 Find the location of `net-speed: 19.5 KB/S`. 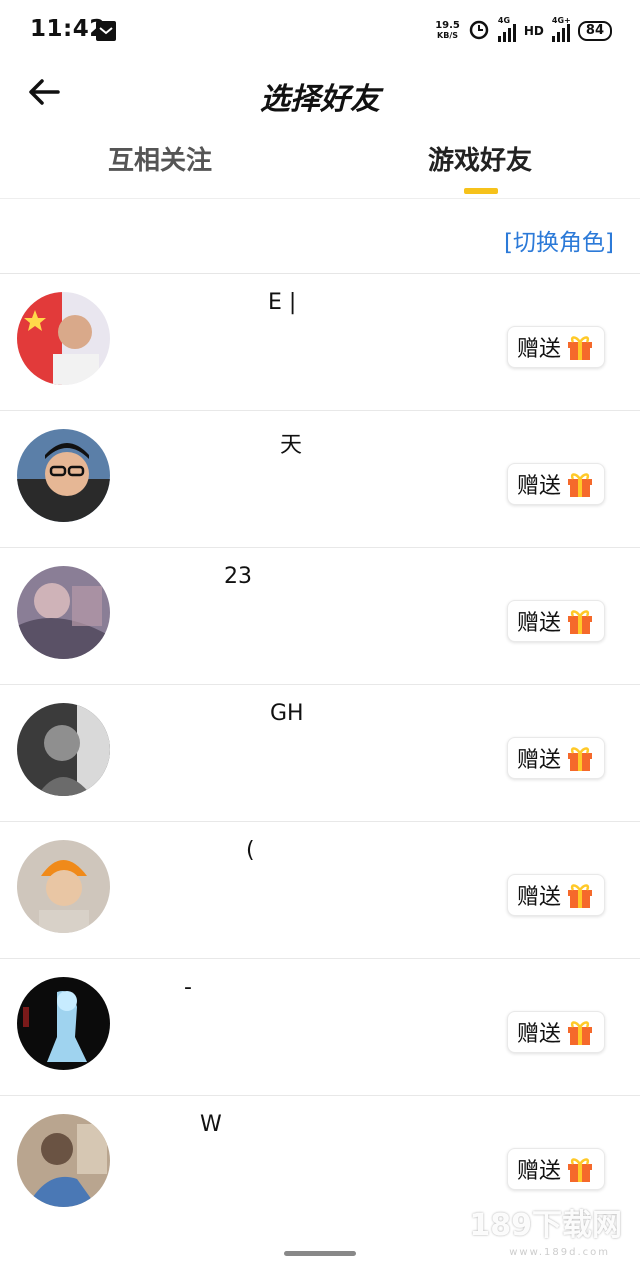

net-speed: 19.5 KB/S is located at coordinates (447, 31).